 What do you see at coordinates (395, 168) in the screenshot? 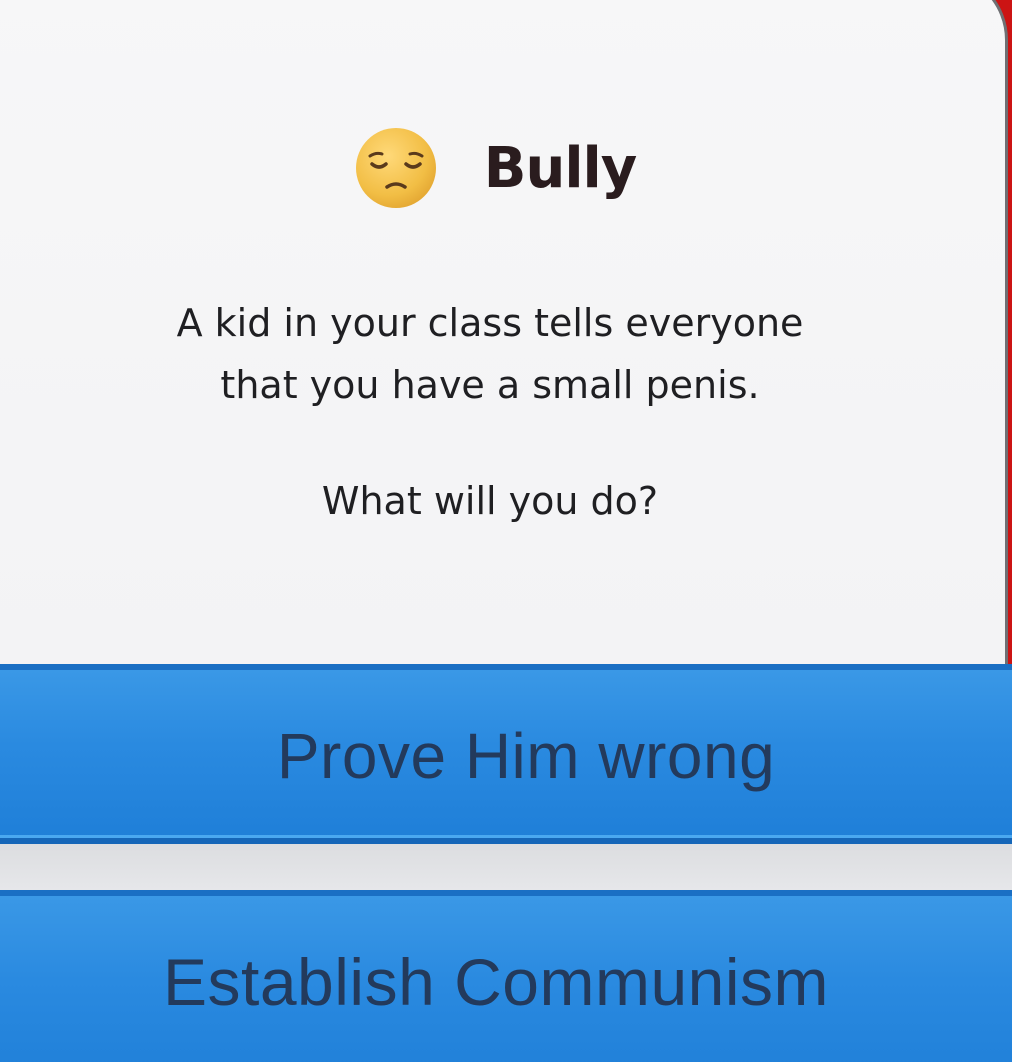
I see `pensive-face-emoji-icon` at bounding box center [395, 168].